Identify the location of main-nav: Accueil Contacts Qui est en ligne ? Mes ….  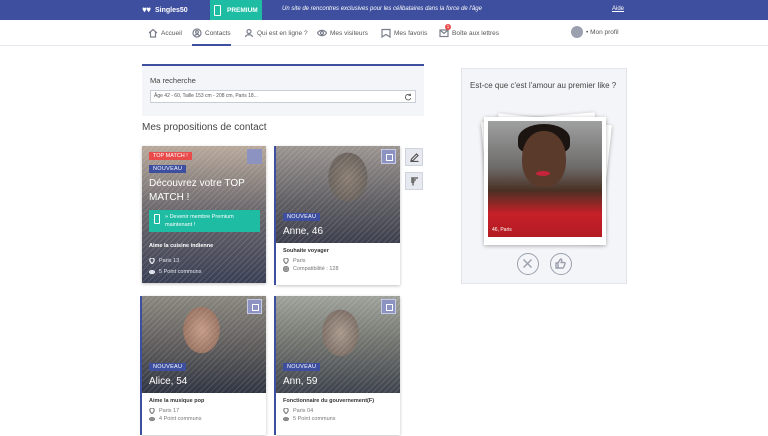
(384, 33).